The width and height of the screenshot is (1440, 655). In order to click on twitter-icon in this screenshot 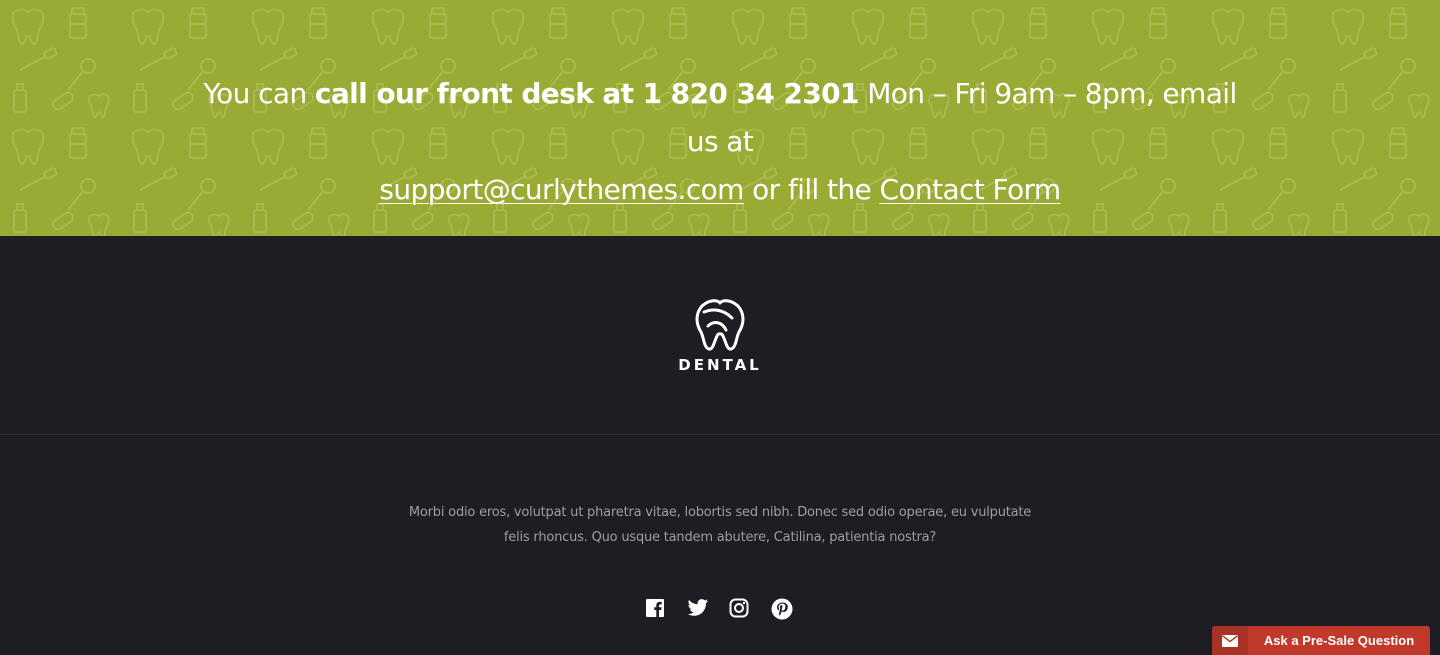, I will do `click(698, 607)`.